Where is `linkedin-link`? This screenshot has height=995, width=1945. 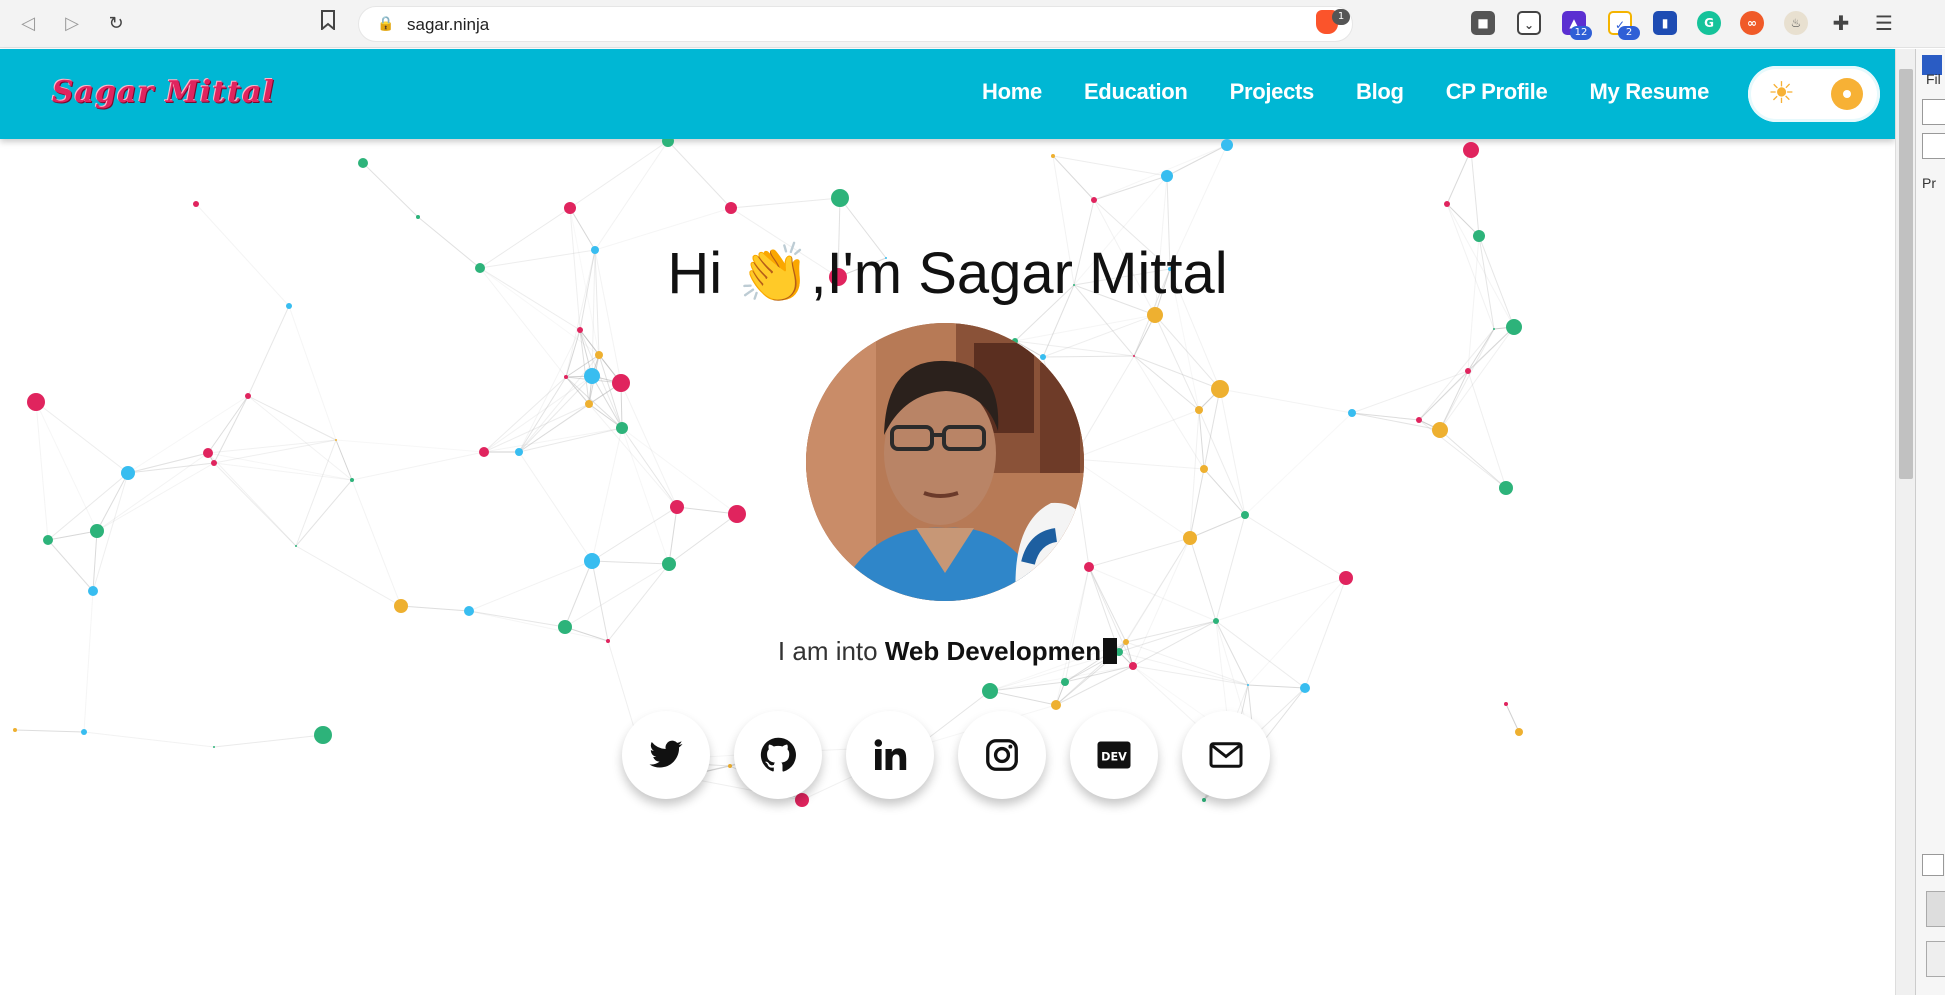 linkedin-link is located at coordinates (890, 755).